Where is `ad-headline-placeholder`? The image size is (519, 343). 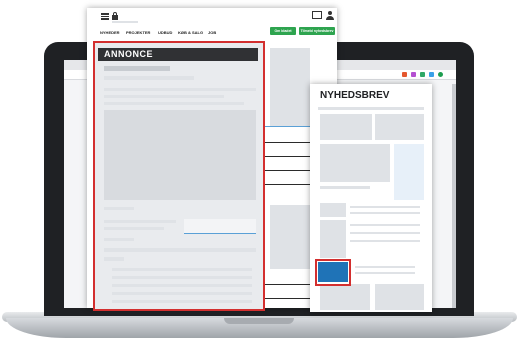
ad-headline-placeholder is located at coordinates (137, 68).